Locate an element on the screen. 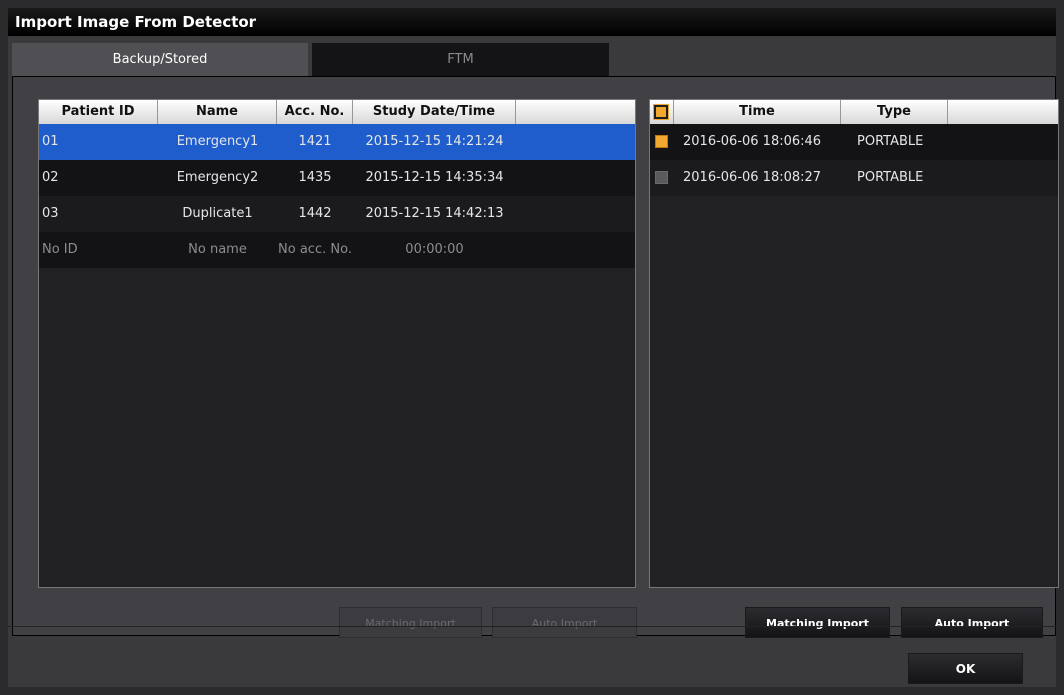 This screenshot has width=1064, height=695. column-name: Name is located at coordinates (217, 112).